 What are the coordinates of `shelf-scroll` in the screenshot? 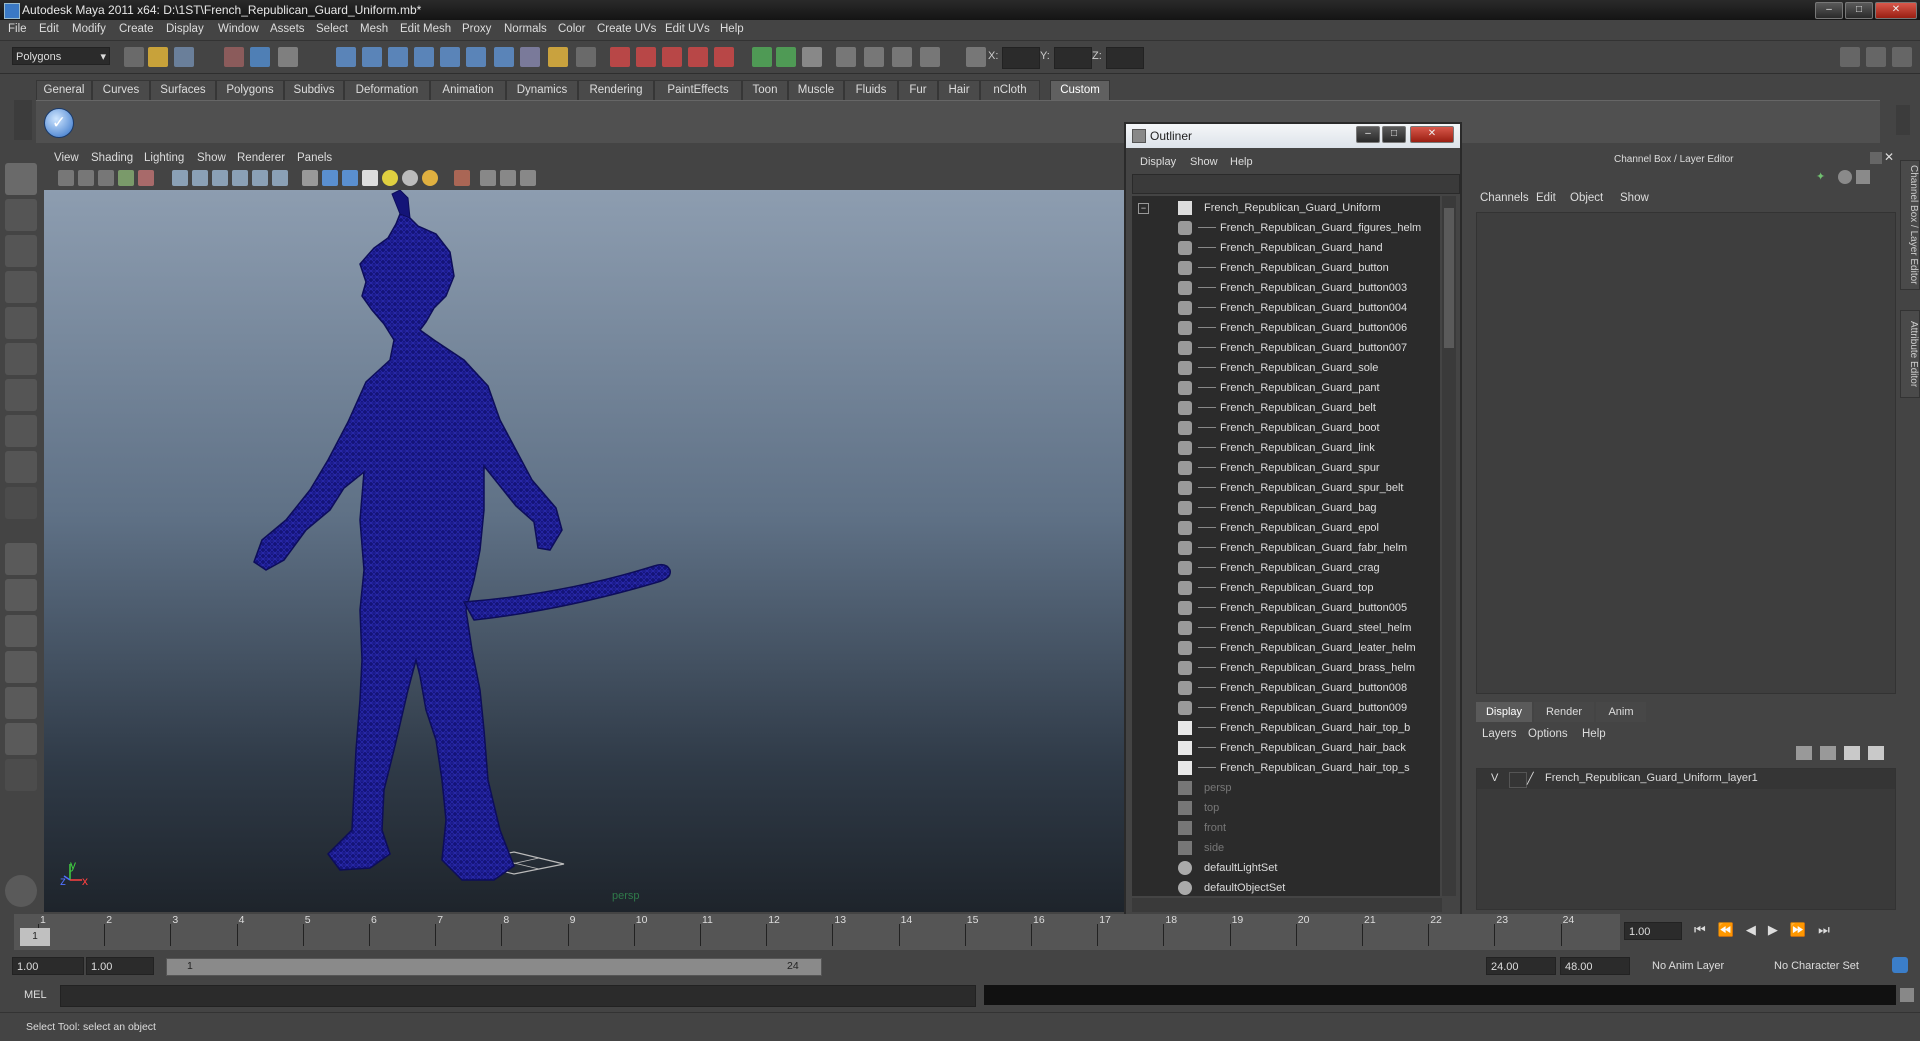 It's located at (1903, 120).